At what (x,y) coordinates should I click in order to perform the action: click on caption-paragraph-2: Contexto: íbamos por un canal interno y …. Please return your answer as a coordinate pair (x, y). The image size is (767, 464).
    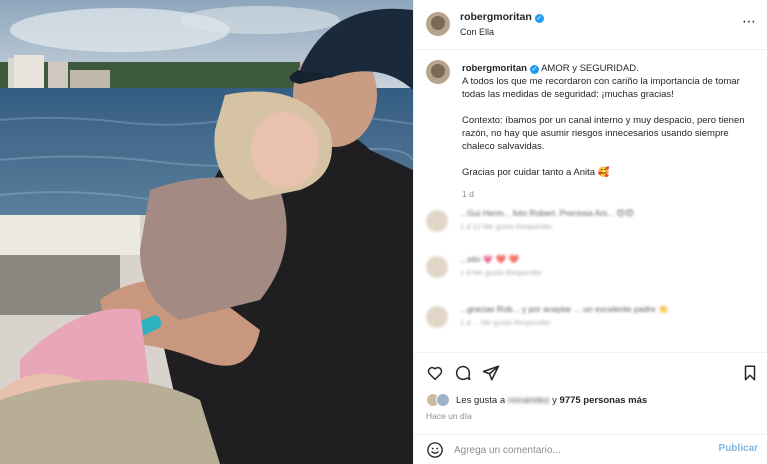
    Looking at the image, I should click on (603, 133).